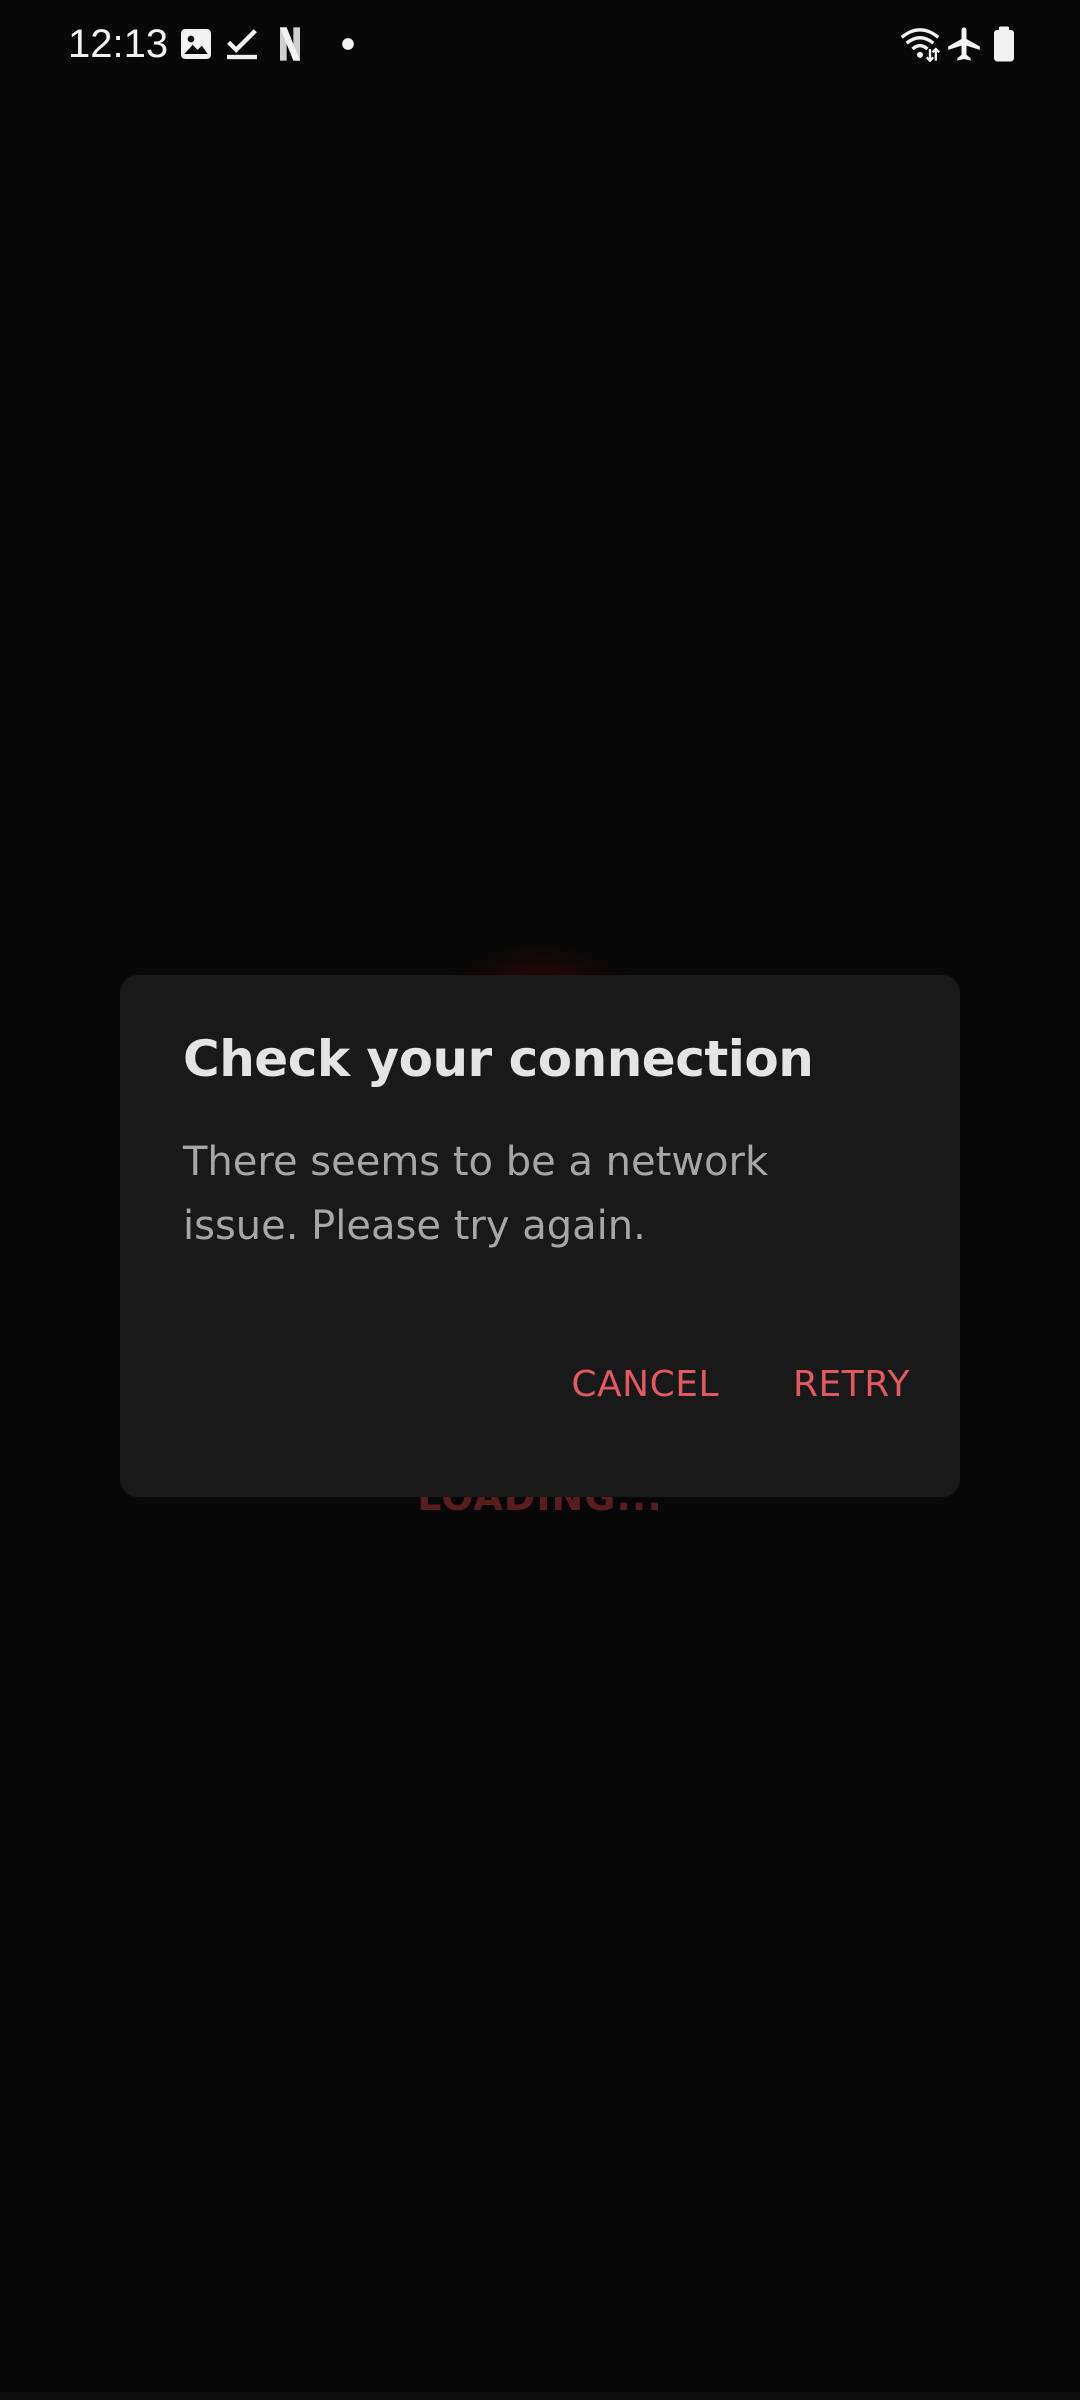  Describe the element at coordinates (645, 1385) in the screenshot. I see `cancel-button: CANCEL` at that location.